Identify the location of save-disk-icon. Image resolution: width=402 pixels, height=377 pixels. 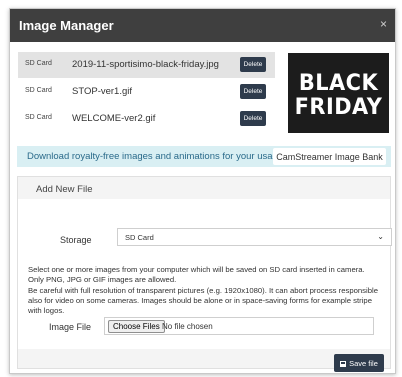
(343, 363).